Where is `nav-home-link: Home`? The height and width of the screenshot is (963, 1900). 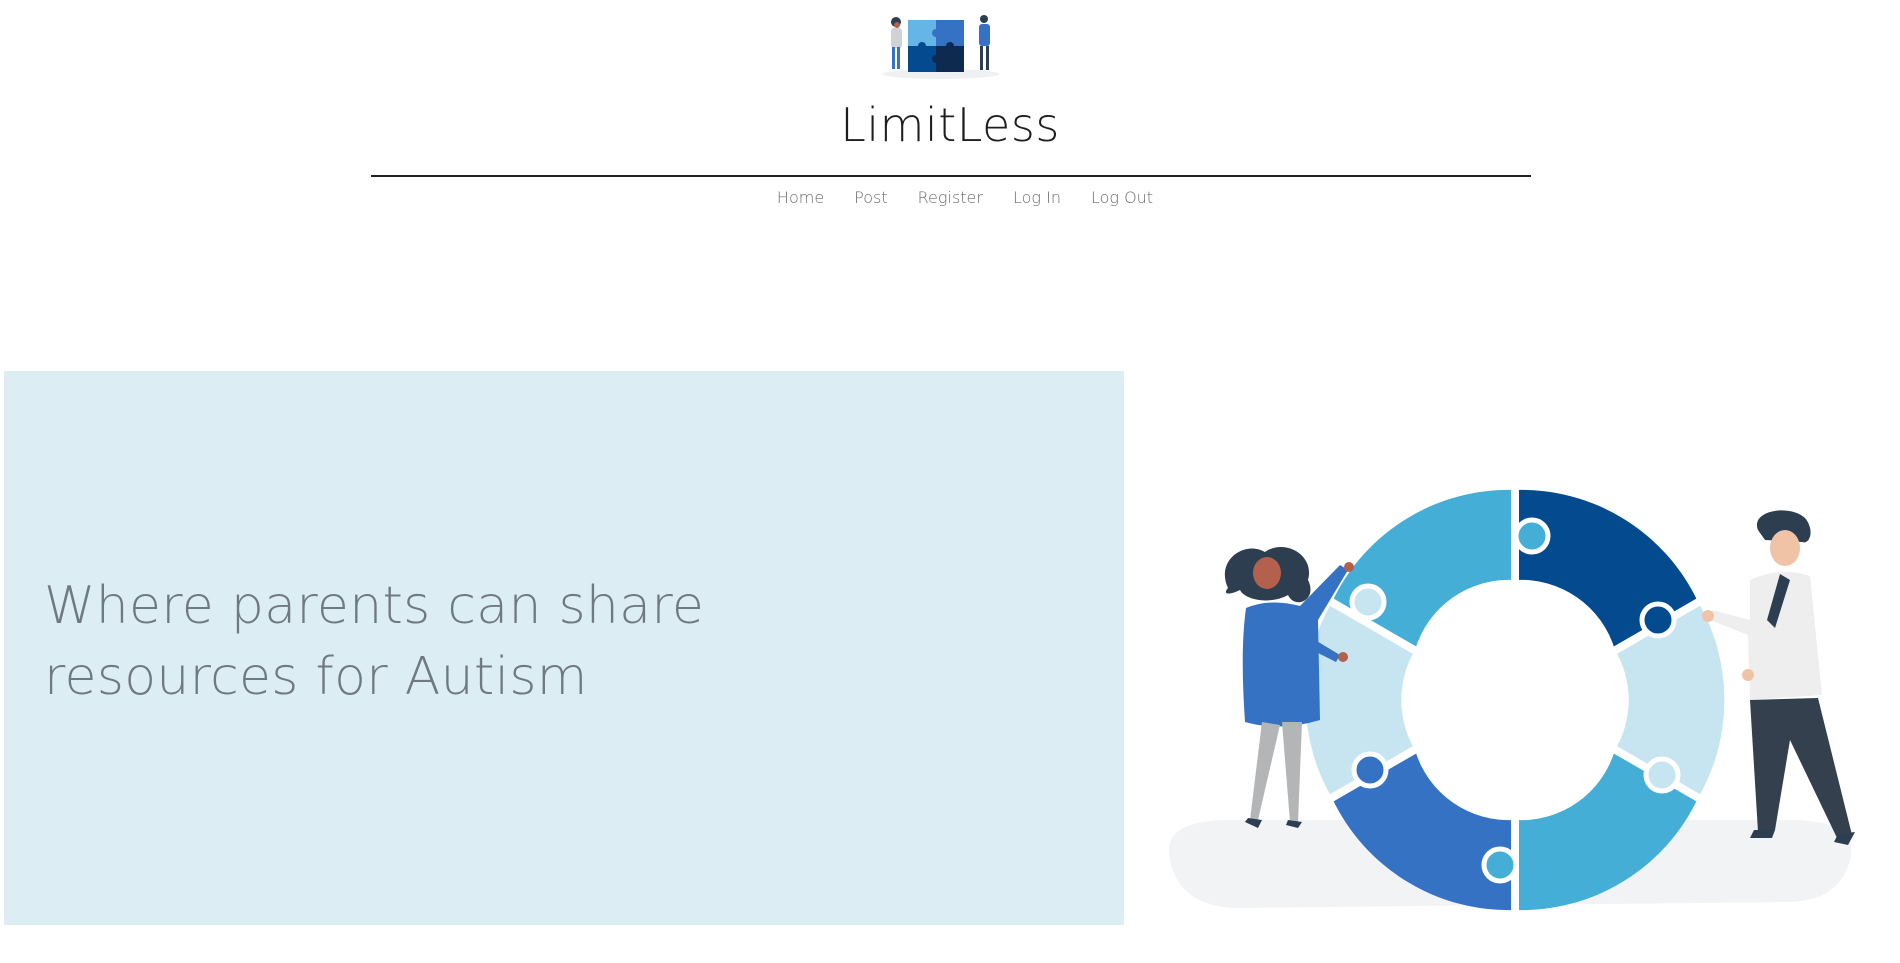
nav-home-link: Home is located at coordinates (800, 198).